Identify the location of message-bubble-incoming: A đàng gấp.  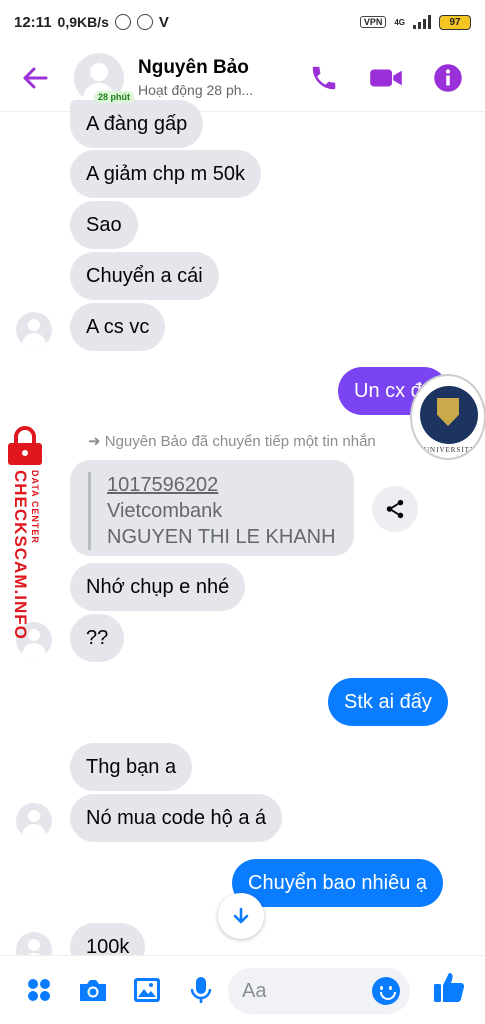
(137, 124).